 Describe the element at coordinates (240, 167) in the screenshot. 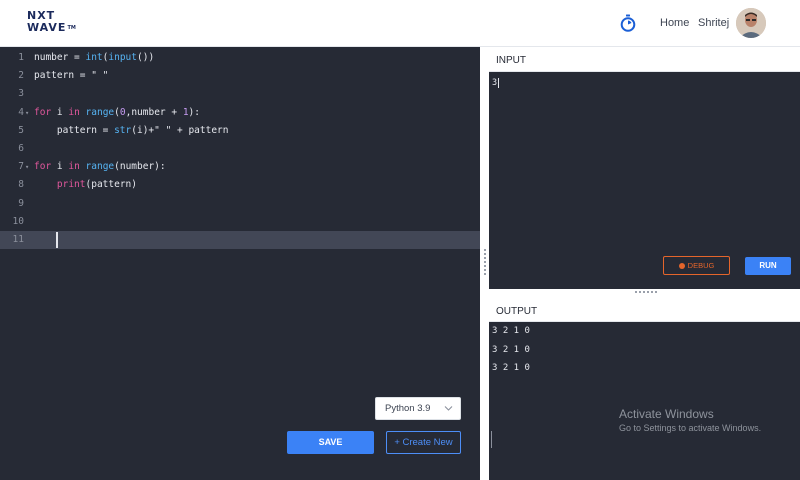

I see `code-line: 7 ▾ for i in range(number):` at that location.